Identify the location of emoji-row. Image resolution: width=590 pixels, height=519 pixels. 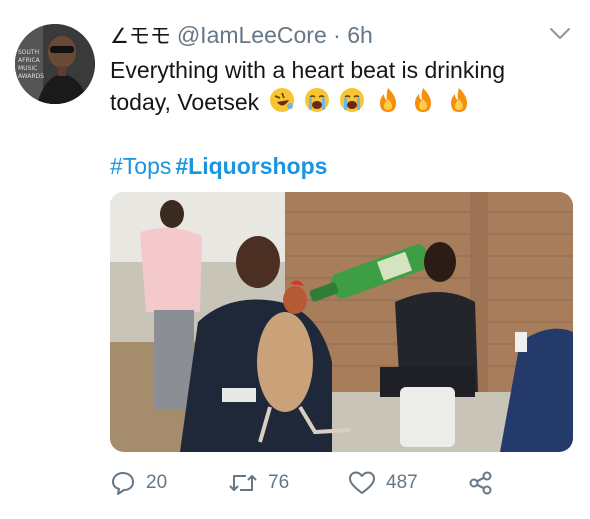
(371, 104).